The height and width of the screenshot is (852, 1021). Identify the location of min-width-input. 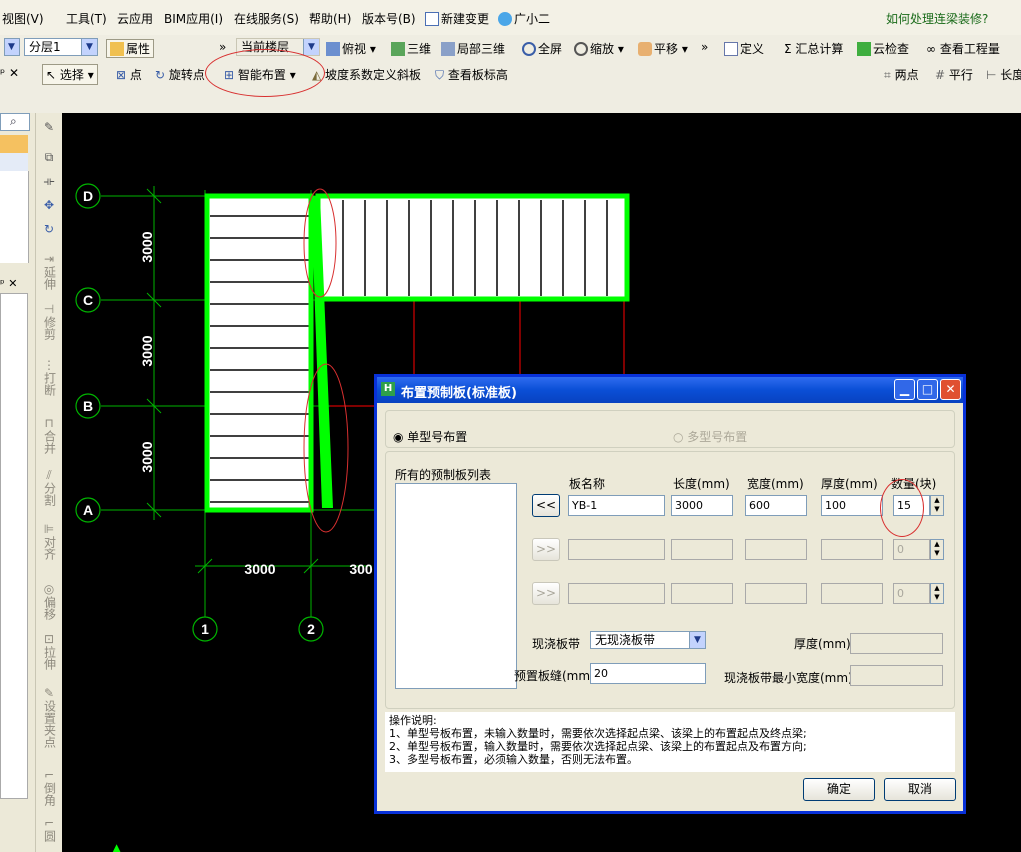
(896, 675).